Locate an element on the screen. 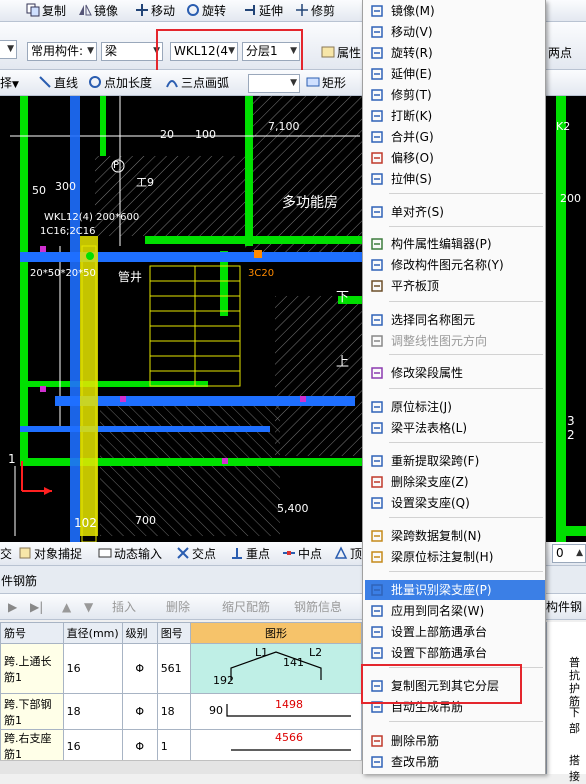  vertex-toggle: 顶 is located at coordinates (348, 554).